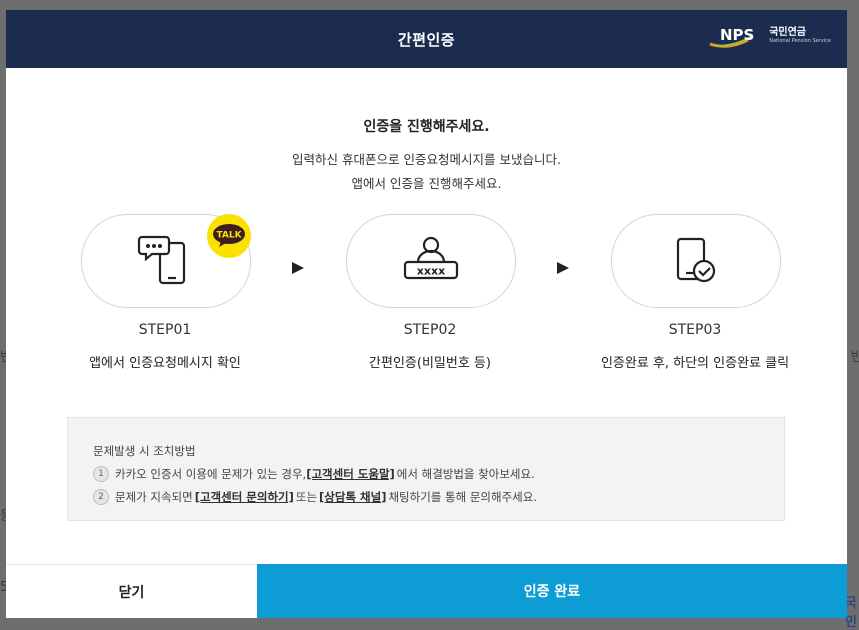 The image size is (859, 630). I want to click on modal-header: 간편인증 NPS 국민연금 National Pension Service, so click(426, 39).